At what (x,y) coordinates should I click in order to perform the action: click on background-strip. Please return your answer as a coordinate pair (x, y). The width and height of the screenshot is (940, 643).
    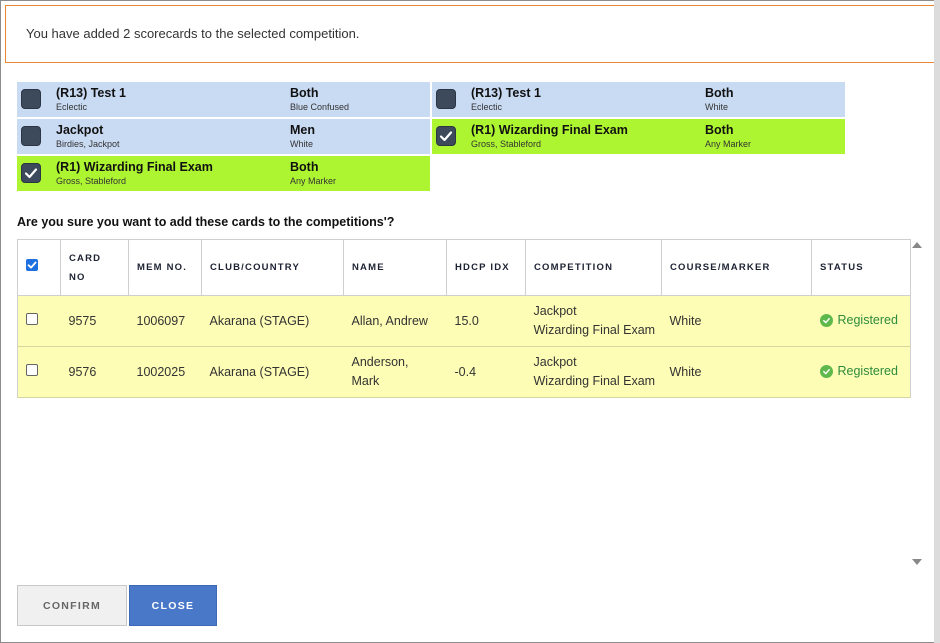
    Looking at the image, I should click on (937, 321).